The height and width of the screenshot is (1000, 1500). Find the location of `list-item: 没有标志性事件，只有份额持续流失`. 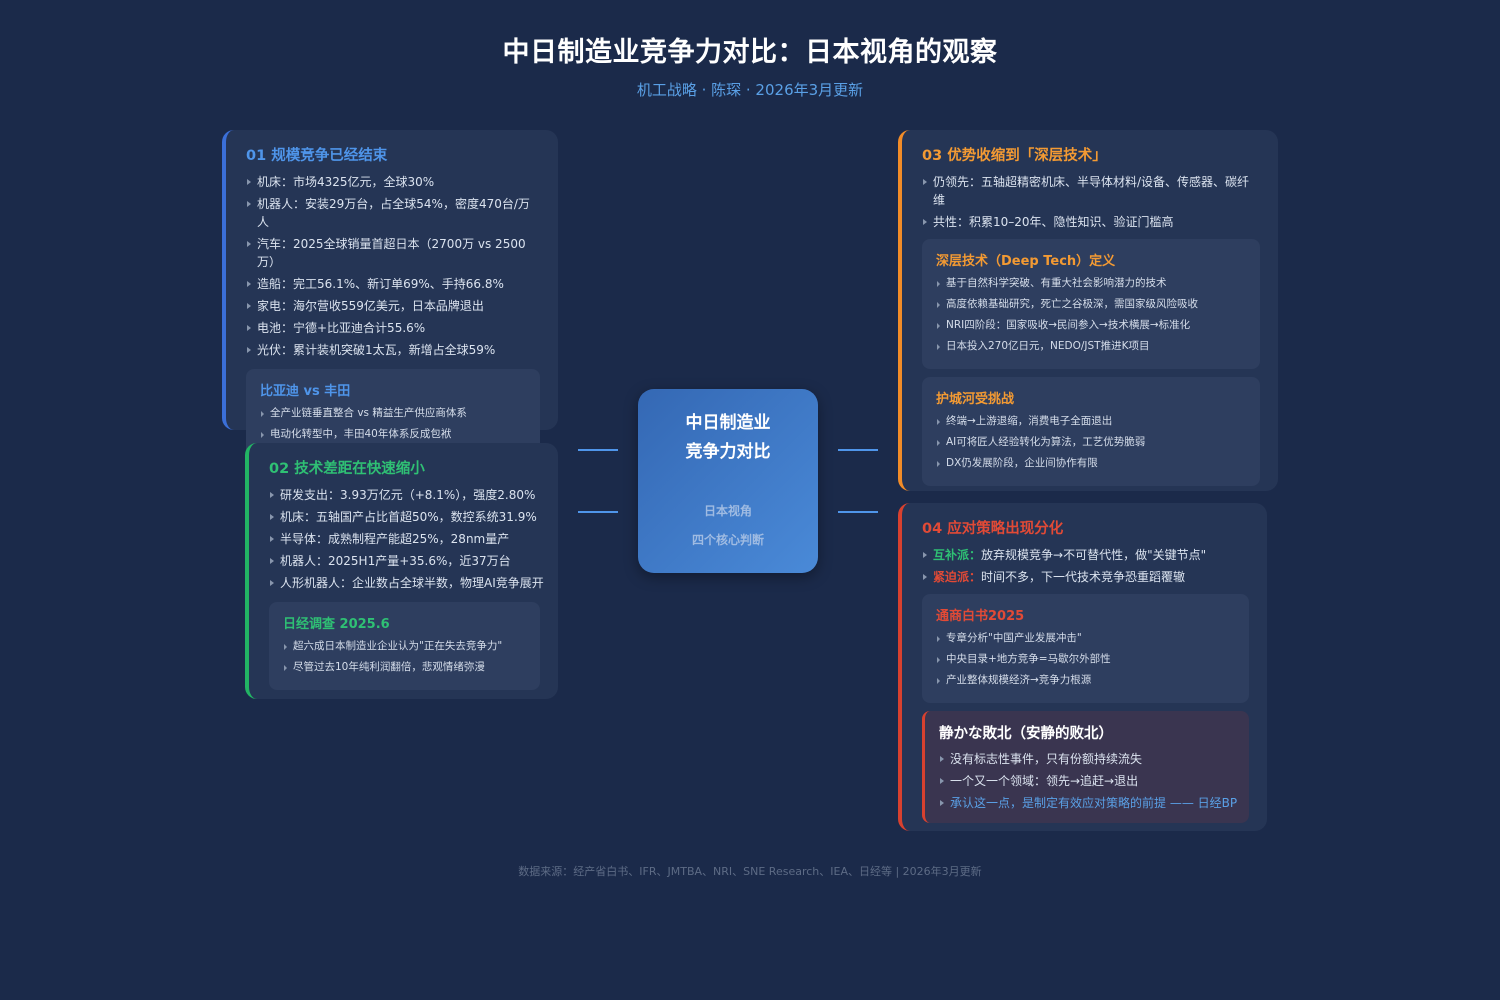

list-item: 没有标志性事件，只有份额持续流失 is located at coordinates (1087, 759).